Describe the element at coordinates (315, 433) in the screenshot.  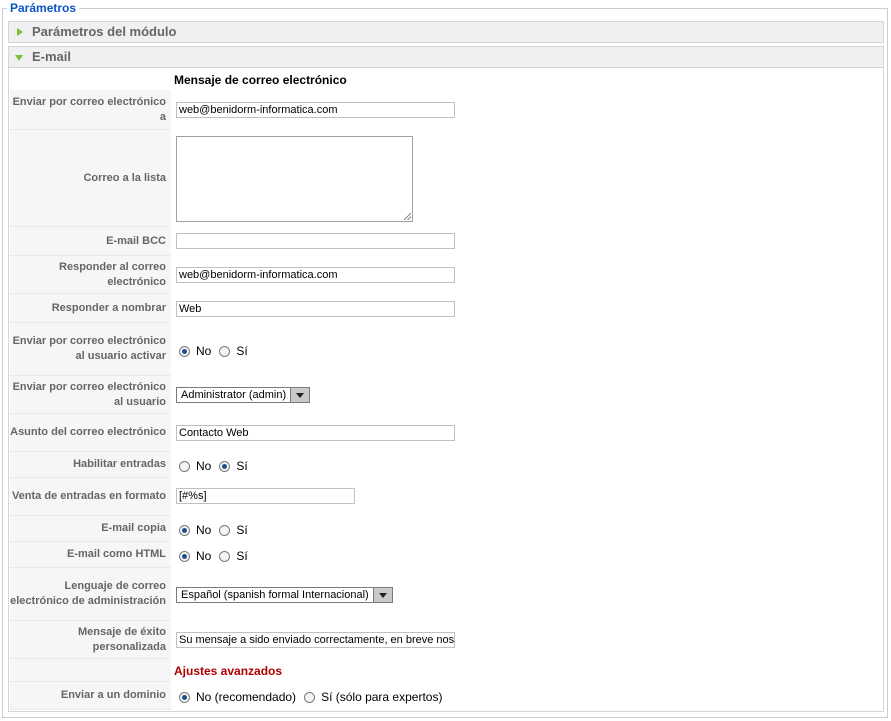
I see `subject-input: Contacto Web` at that location.